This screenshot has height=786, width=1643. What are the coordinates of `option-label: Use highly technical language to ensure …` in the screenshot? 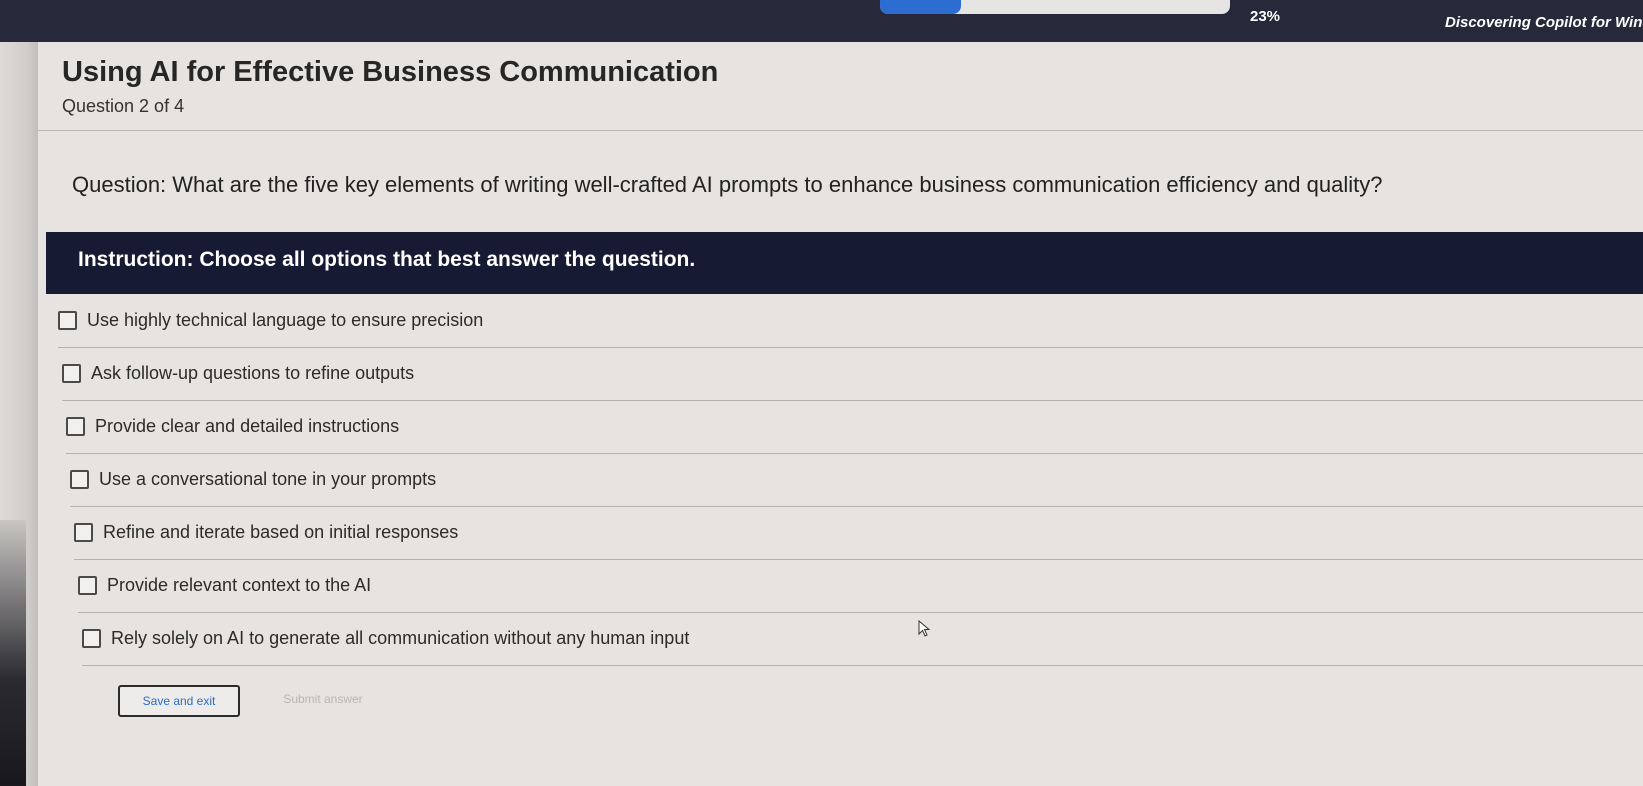 It's located at (285, 320).